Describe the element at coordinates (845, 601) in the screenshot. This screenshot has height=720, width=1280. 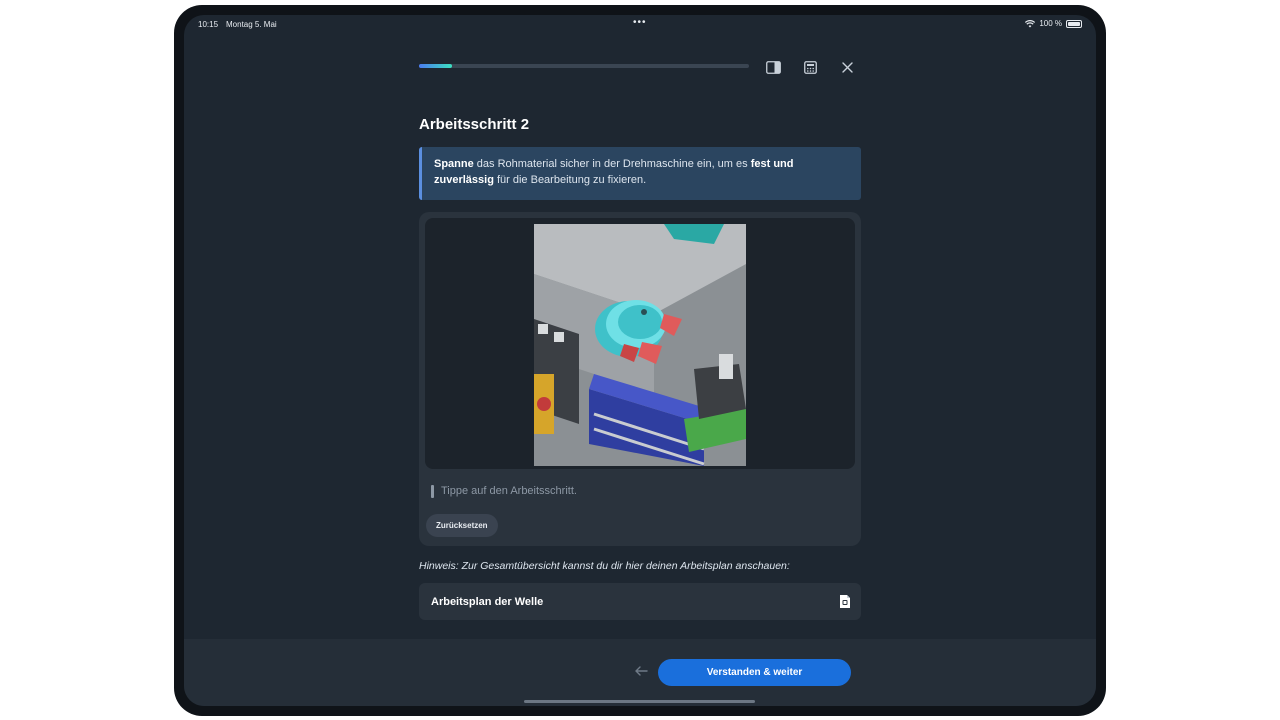
I see `document-icon` at that location.